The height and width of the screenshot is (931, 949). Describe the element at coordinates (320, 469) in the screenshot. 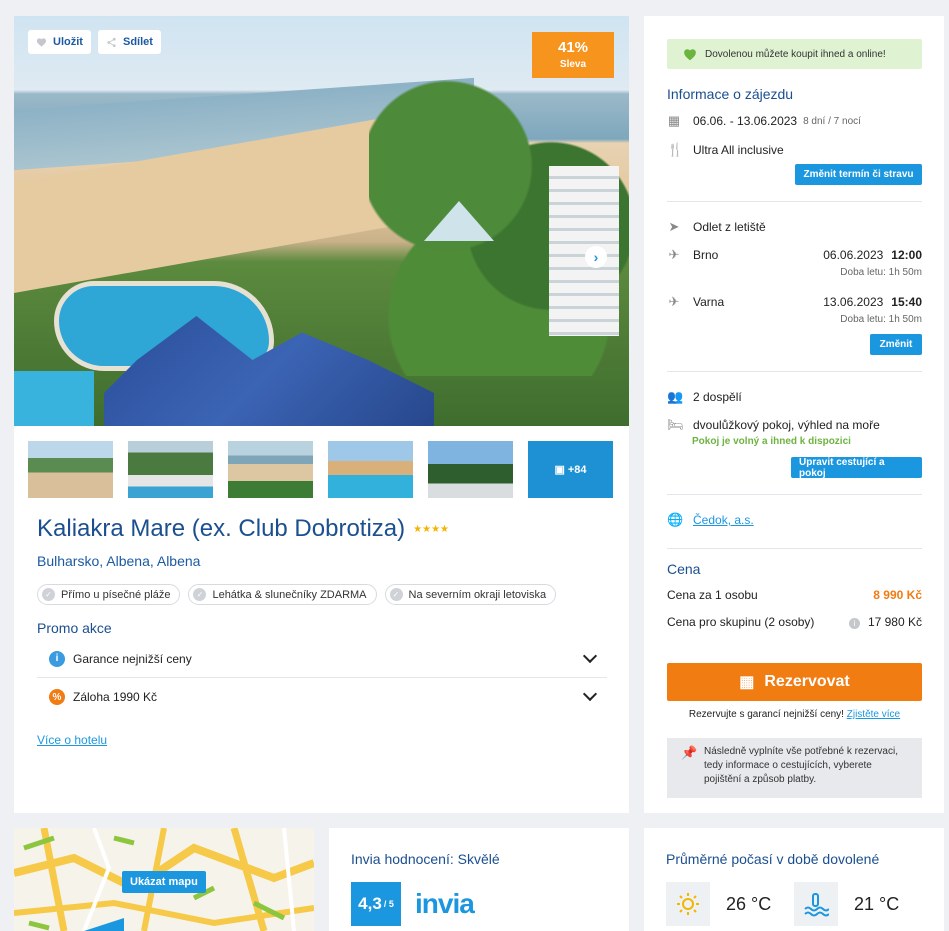

I see `photo-thumbnails: ▣ +84` at that location.